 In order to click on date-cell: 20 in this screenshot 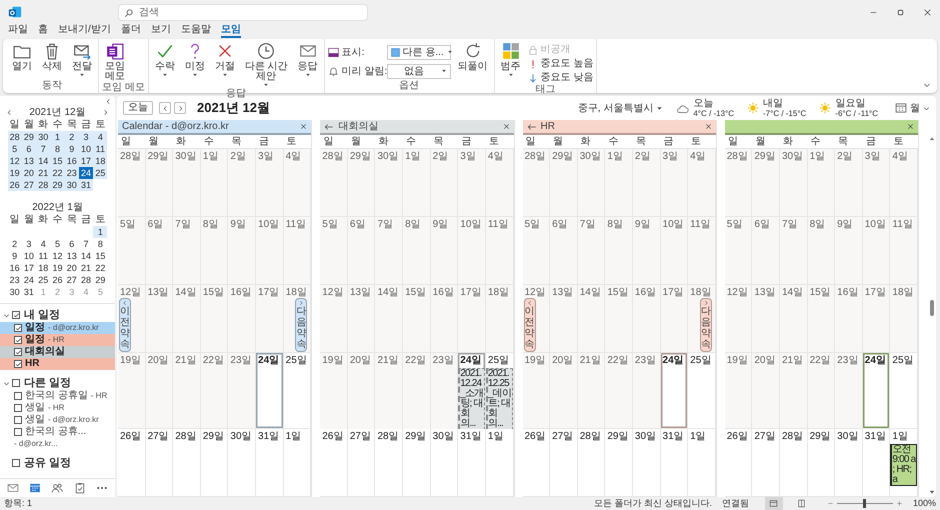, I will do `click(29, 173)`.